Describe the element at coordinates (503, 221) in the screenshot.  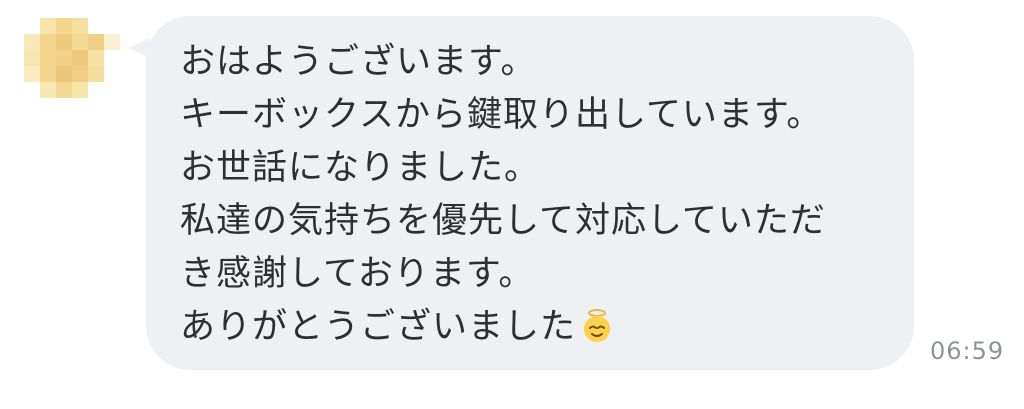
I see `message-line: 私達の気持ちを優先して対応していただ` at that location.